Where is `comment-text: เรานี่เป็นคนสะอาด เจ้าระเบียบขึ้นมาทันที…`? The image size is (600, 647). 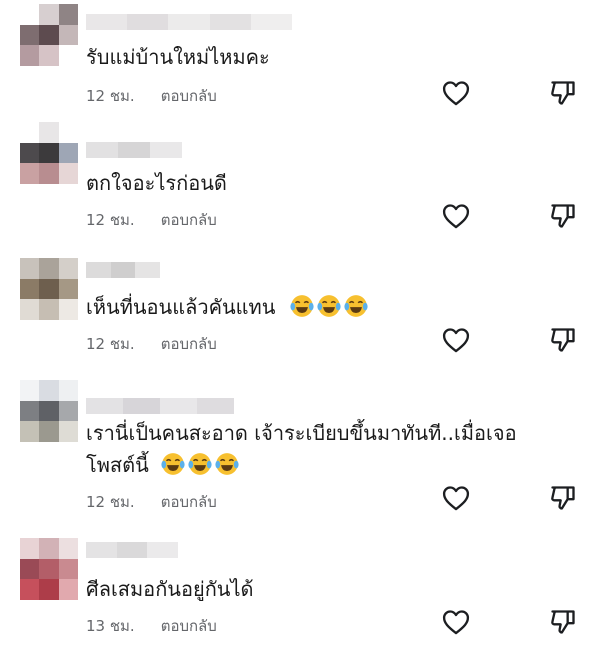 comment-text: เรานี่เป็นคนสะอาด เจ้าระเบียบขึ้นมาทันที… is located at coordinates (301, 433).